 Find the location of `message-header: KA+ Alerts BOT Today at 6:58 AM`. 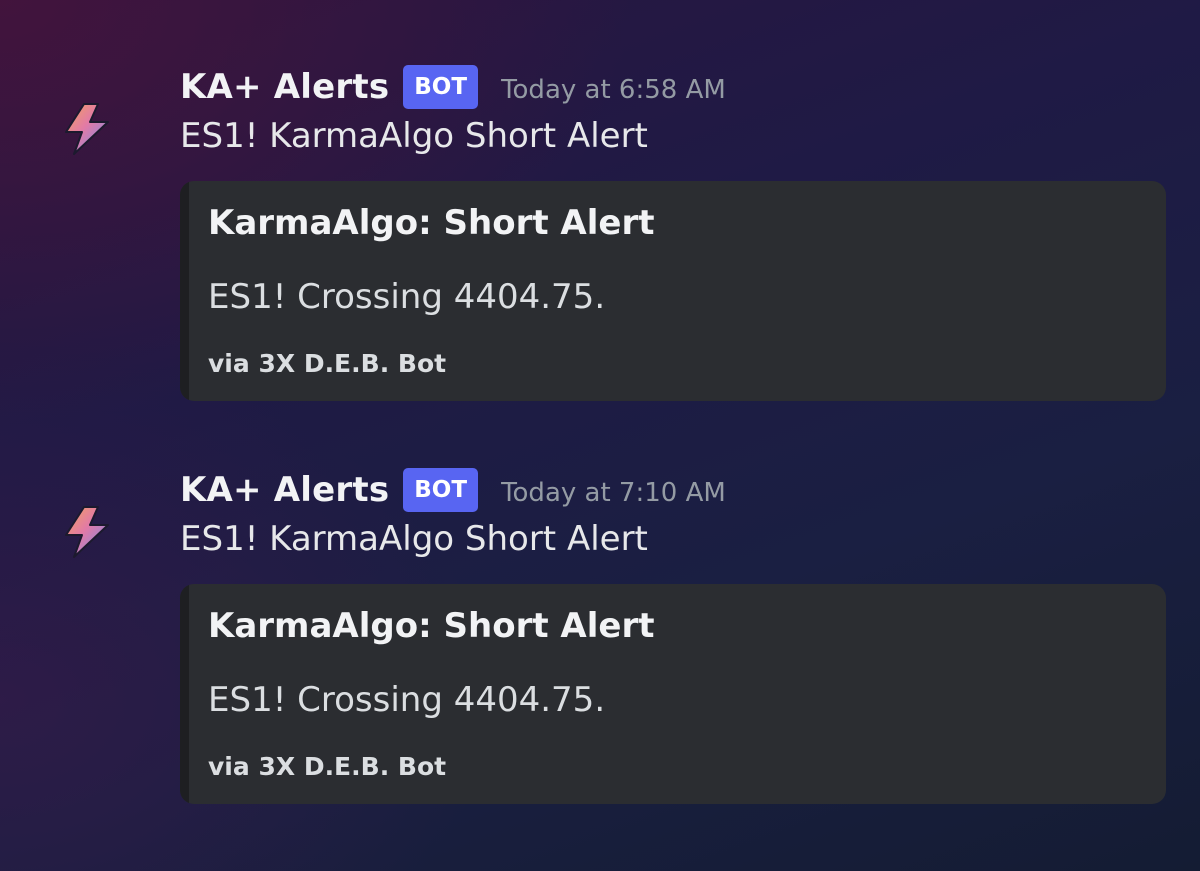

message-header: KA+ Alerts BOT Today at 6:58 AM is located at coordinates (453, 87).